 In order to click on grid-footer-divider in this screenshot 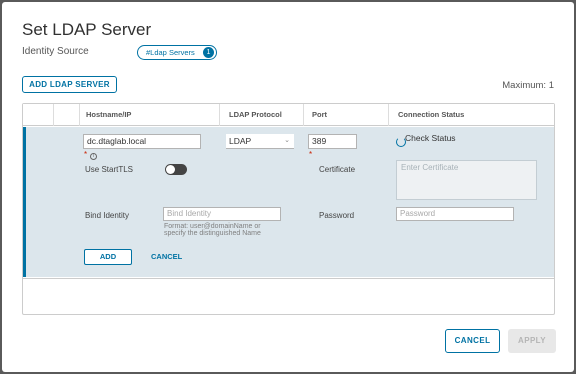, I will do `click(288, 278)`.